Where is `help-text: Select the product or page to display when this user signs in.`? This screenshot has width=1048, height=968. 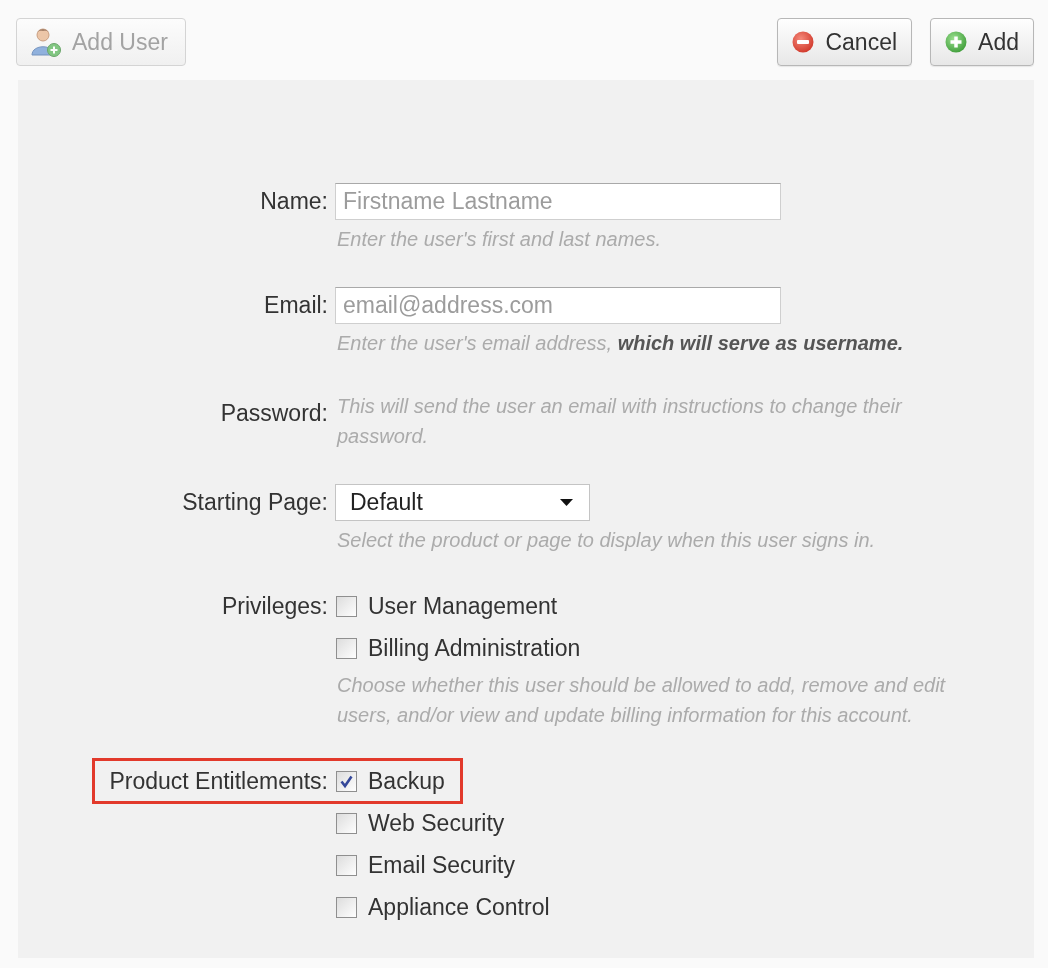
help-text: Select the product or page to display when this user signs in. is located at coordinates (606, 540).